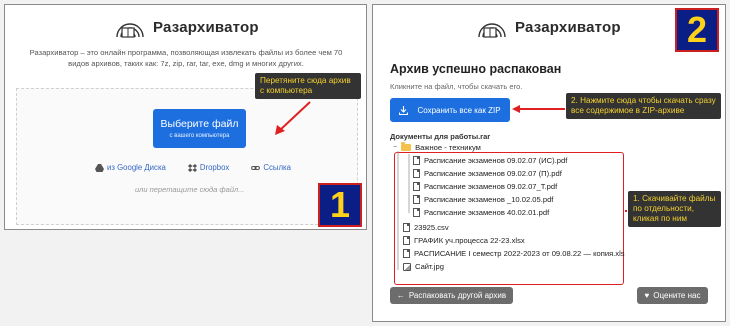 Image resolution: width=730 pixels, height=326 pixels. I want to click on url-label: Ссылка, so click(277, 167).